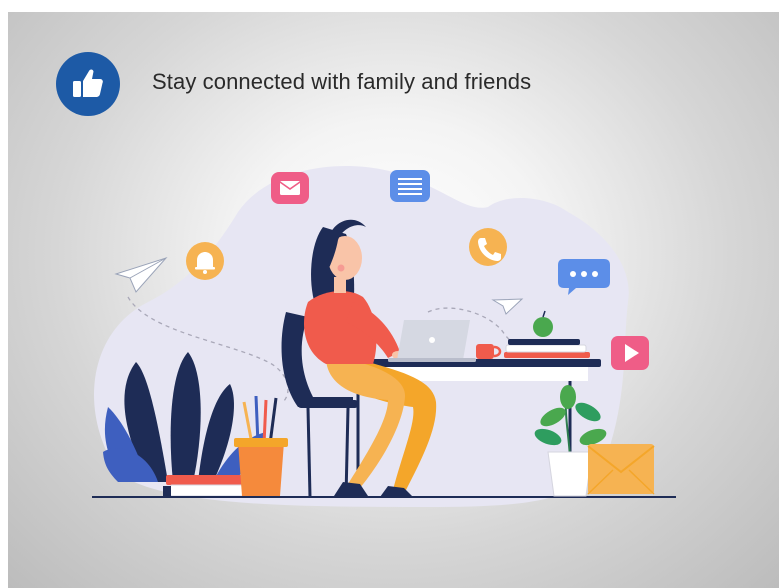  I want to click on bell-icon, so click(205, 261).